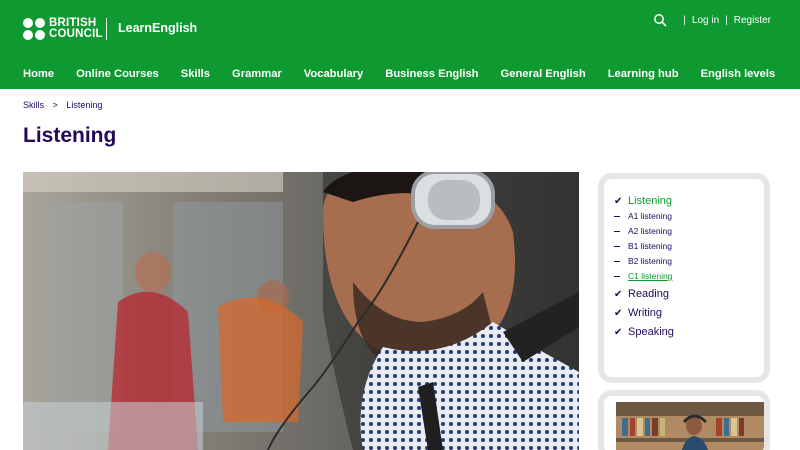  What do you see at coordinates (106, 29) in the screenshot?
I see `logo-divider` at bounding box center [106, 29].